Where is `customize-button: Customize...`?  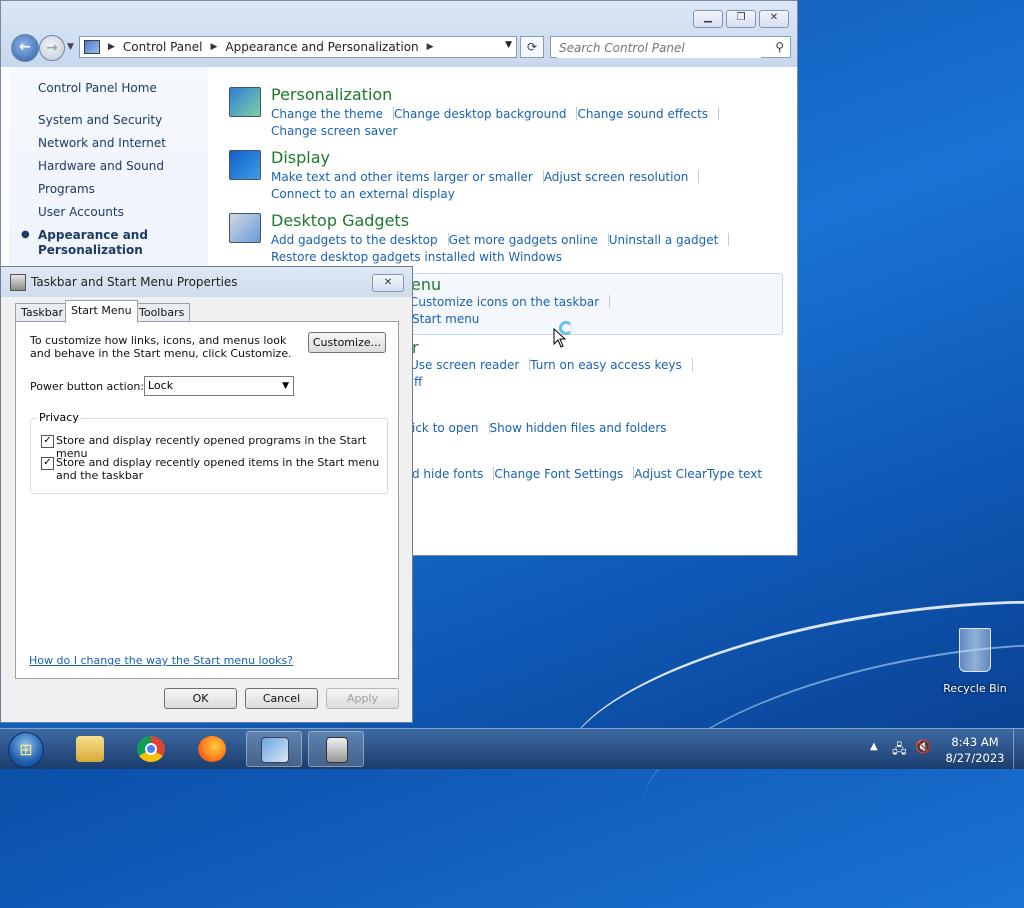
customize-button: Customize... is located at coordinates (347, 342).